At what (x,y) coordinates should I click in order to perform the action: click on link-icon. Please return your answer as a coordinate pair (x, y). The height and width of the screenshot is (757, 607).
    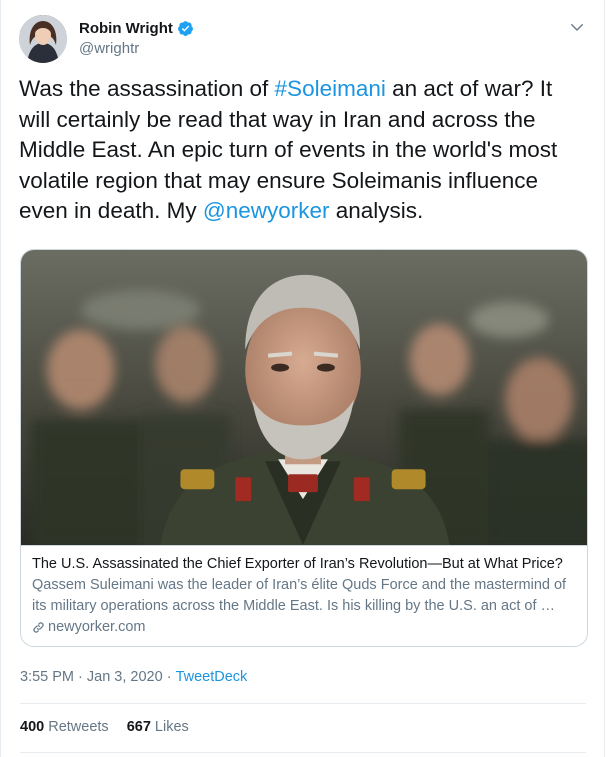
    Looking at the image, I should click on (38, 627).